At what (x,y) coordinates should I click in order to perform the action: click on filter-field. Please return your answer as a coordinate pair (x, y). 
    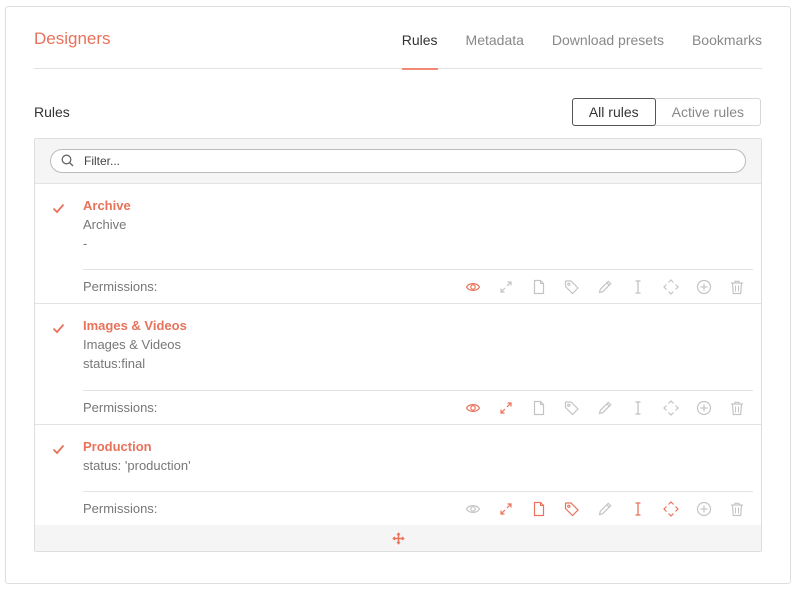
    Looking at the image, I should click on (398, 161).